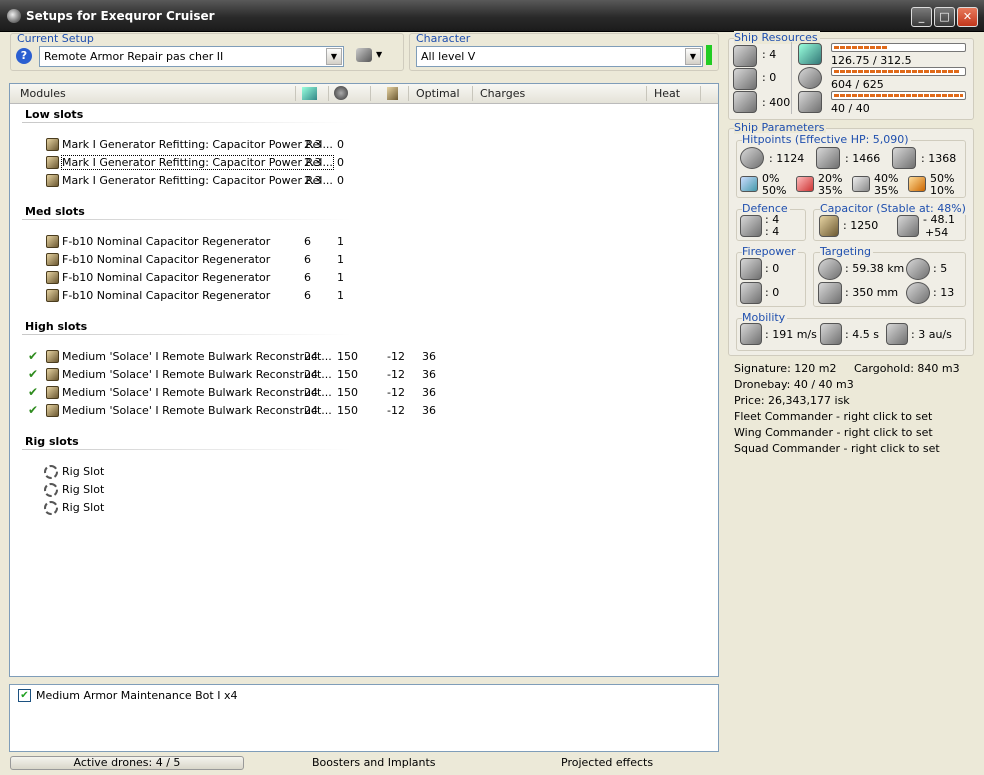  Describe the element at coordinates (751, 226) in the screenshot. I see `repair-icon` at that location.